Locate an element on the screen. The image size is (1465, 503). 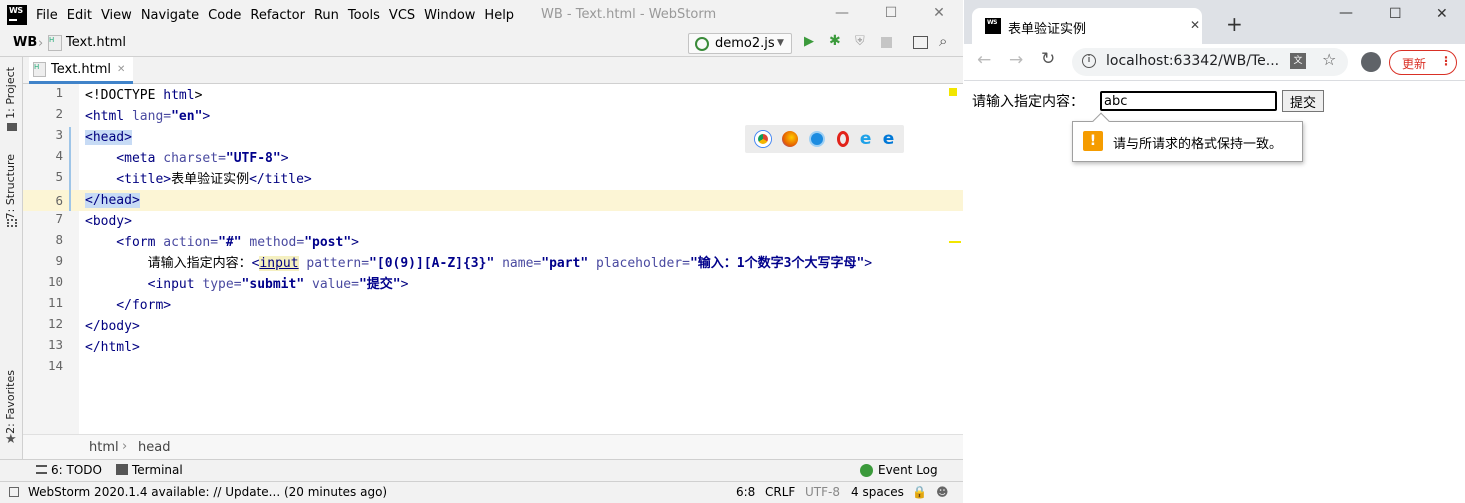
line-number: 9 is located at coordinates (59, 260).